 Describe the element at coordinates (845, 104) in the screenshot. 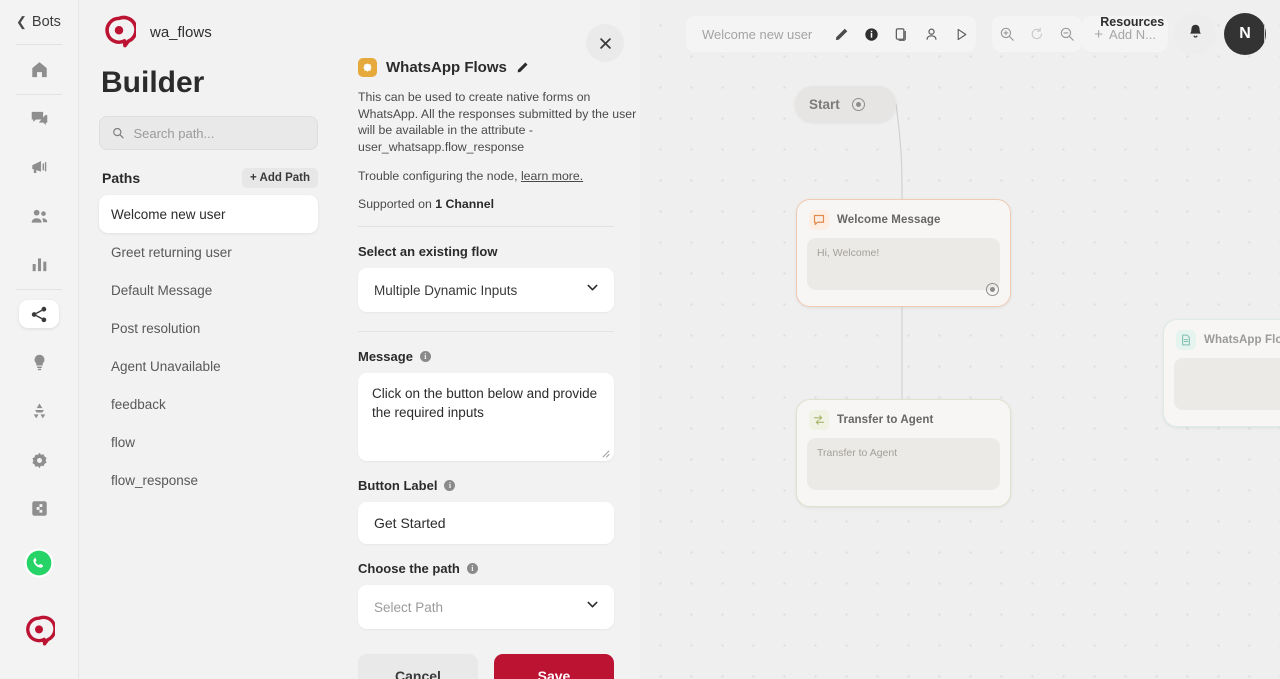

I see `canvas-node-start: Start` at that location.